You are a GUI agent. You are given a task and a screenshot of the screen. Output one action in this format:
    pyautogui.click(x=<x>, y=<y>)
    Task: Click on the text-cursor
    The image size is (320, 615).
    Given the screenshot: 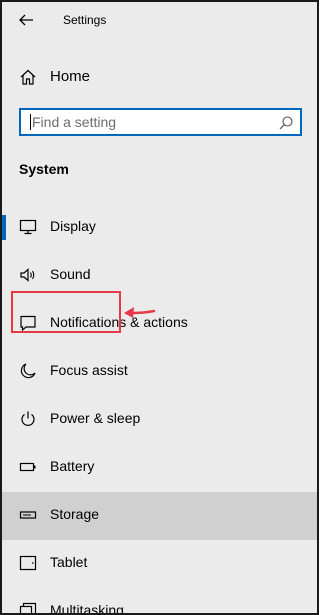 What is the action you would take?
    pyautogui.click(x=30, y=122)
    